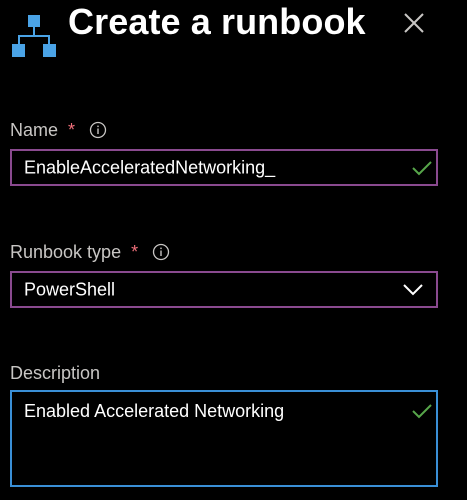 This screenshot has height=500, width=467. I want to click on runbook-type-dropdown: PowerShell, so click(224, 289).